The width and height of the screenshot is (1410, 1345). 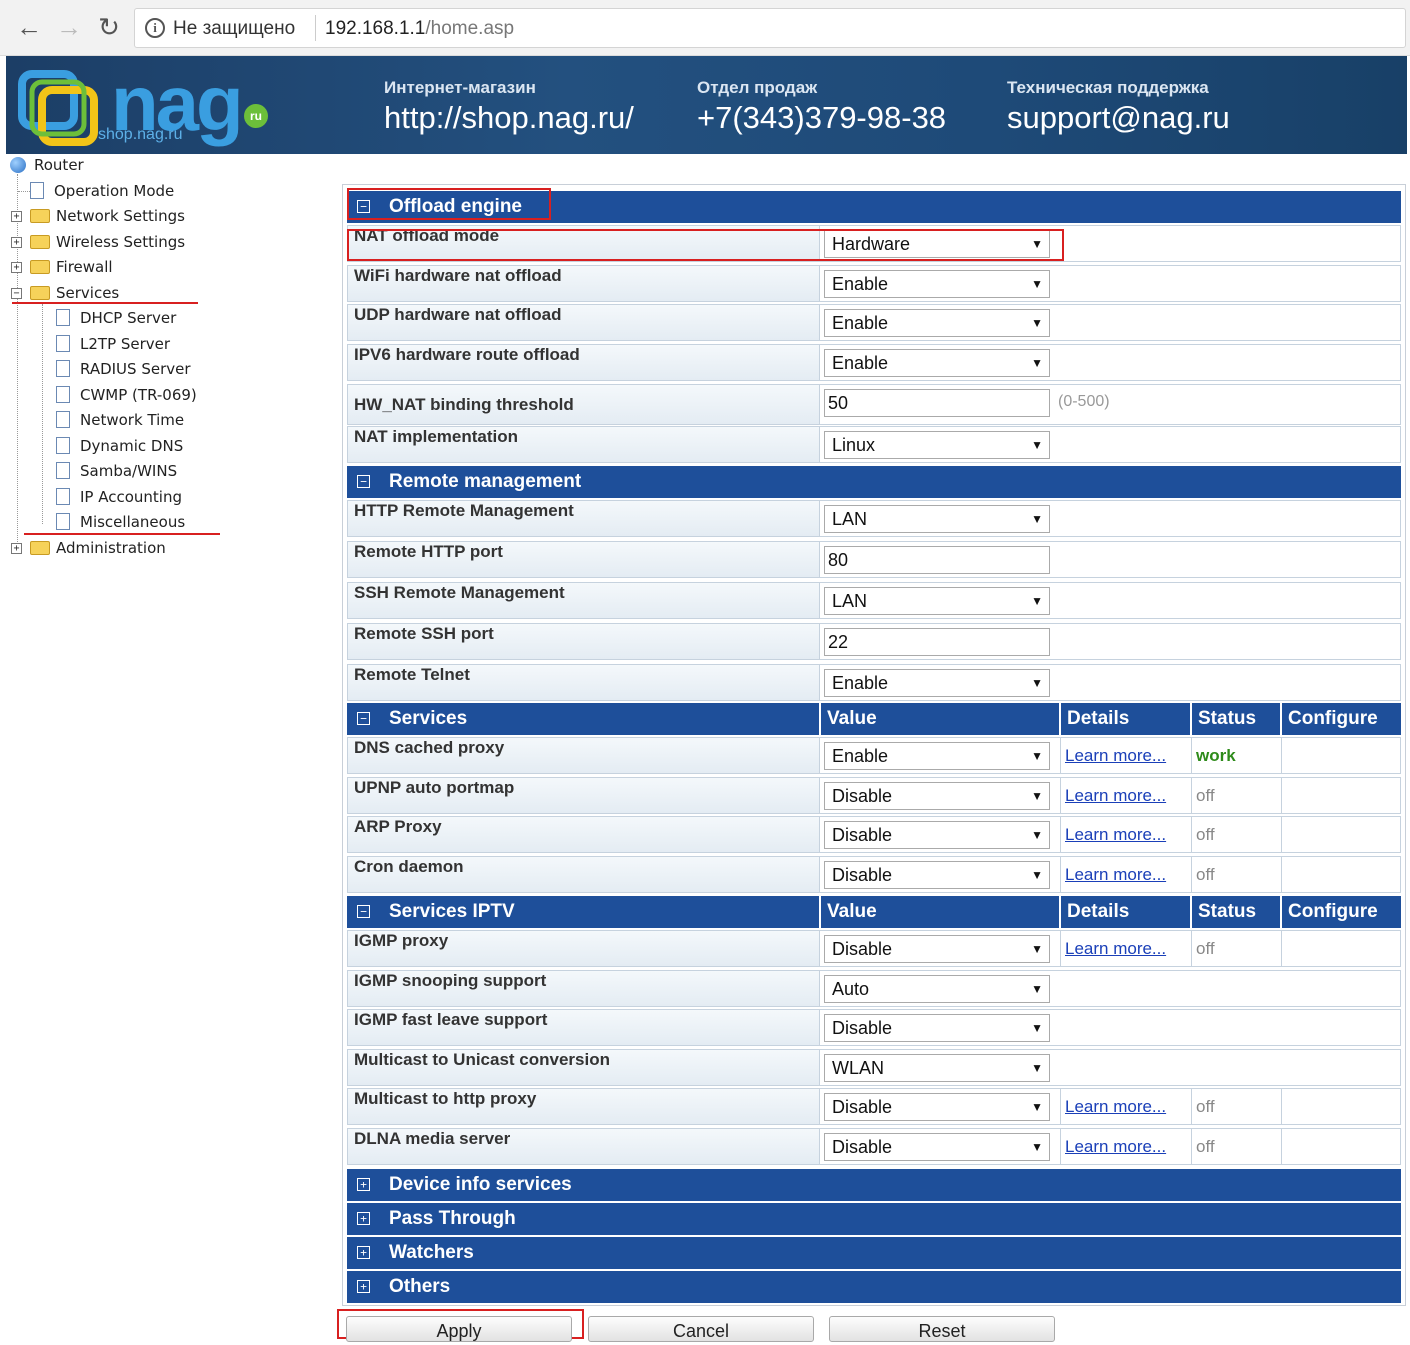 I want to click on sidebar-item-network-time: Network Time, so click(x=120, y=420).